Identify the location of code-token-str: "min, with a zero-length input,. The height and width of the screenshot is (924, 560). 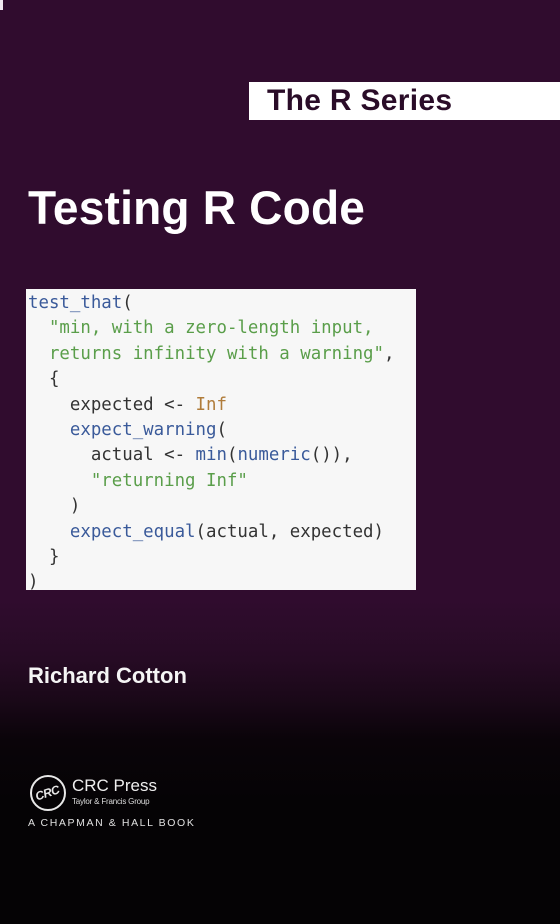
(211, 328).